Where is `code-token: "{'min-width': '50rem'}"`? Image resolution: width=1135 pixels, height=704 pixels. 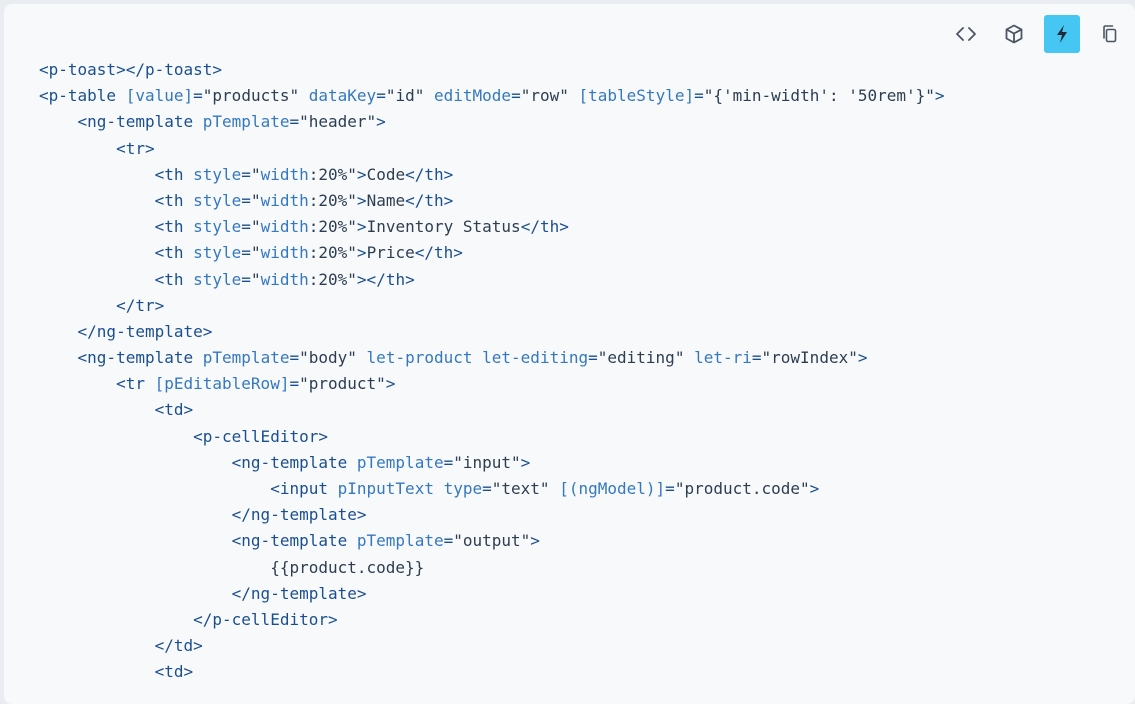 code-token: "{'min-width': '50rem'}" is located at coordinates (819, 96).